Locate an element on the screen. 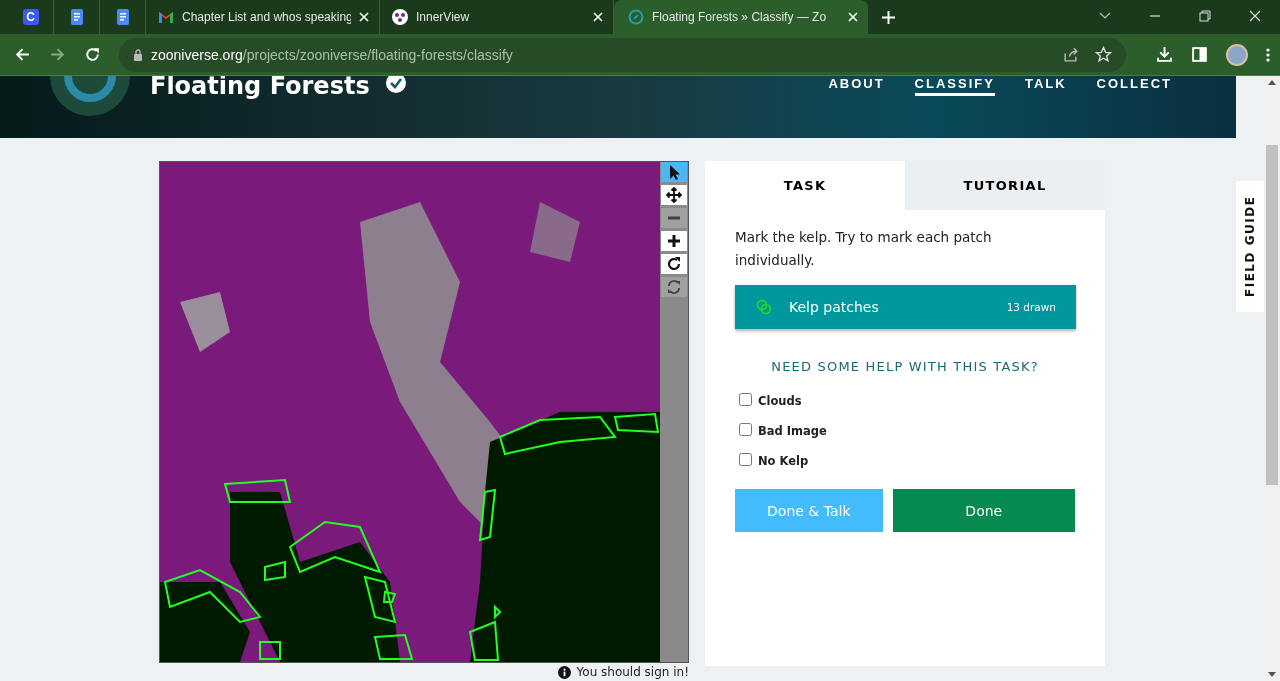  close-icon is located at coordinates (1255, 16).